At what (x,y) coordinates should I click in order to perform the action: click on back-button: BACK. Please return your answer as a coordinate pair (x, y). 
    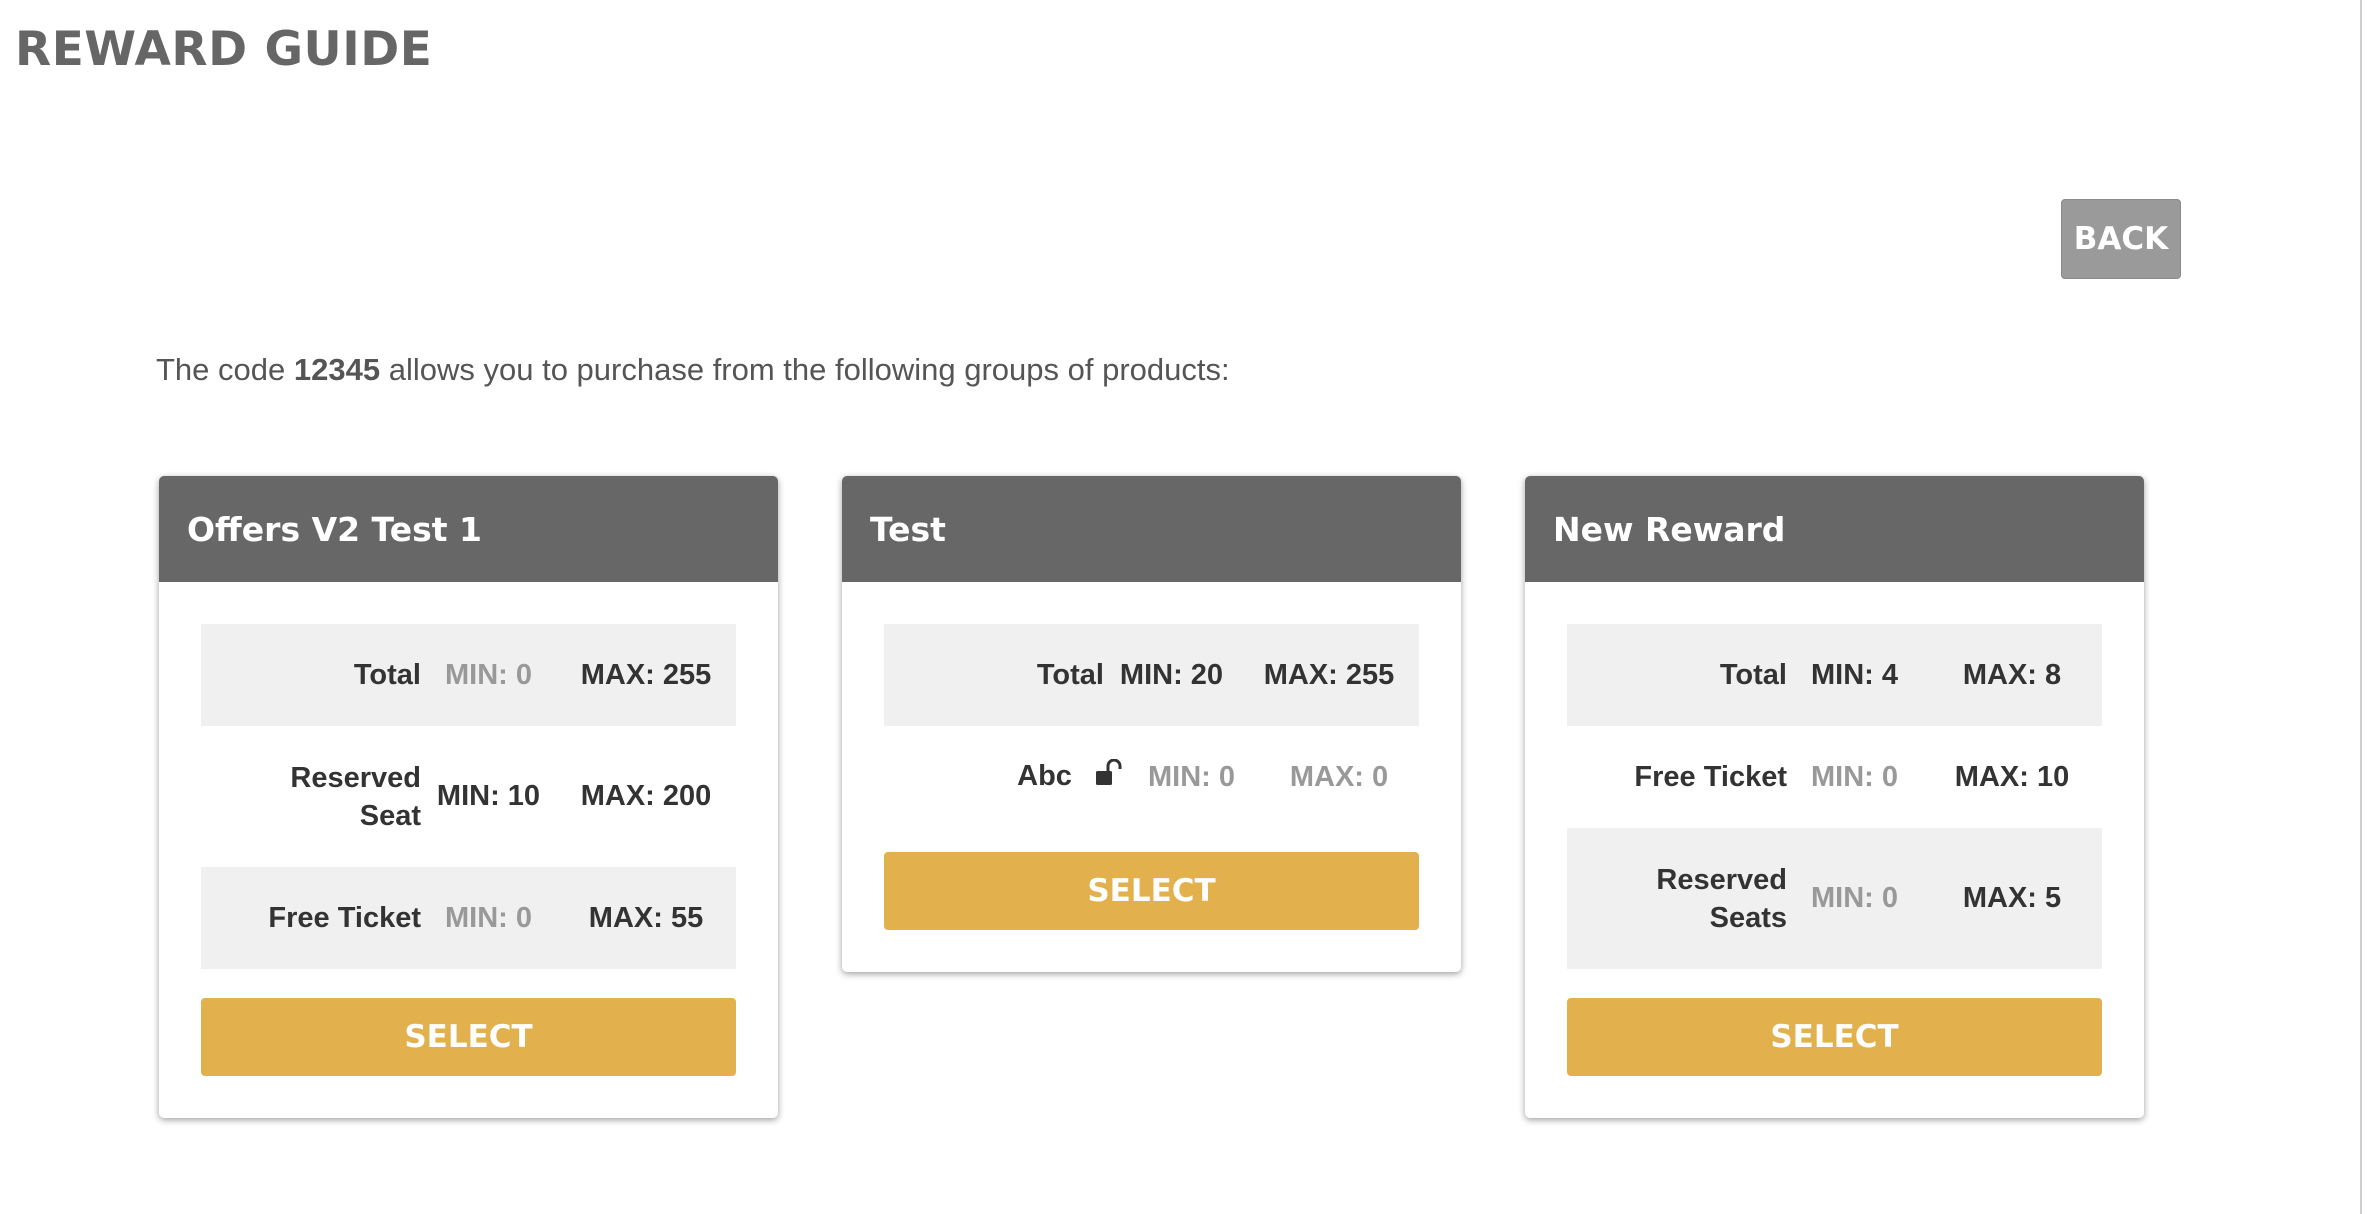
    Looking at the image, I should click on (2121, 239).